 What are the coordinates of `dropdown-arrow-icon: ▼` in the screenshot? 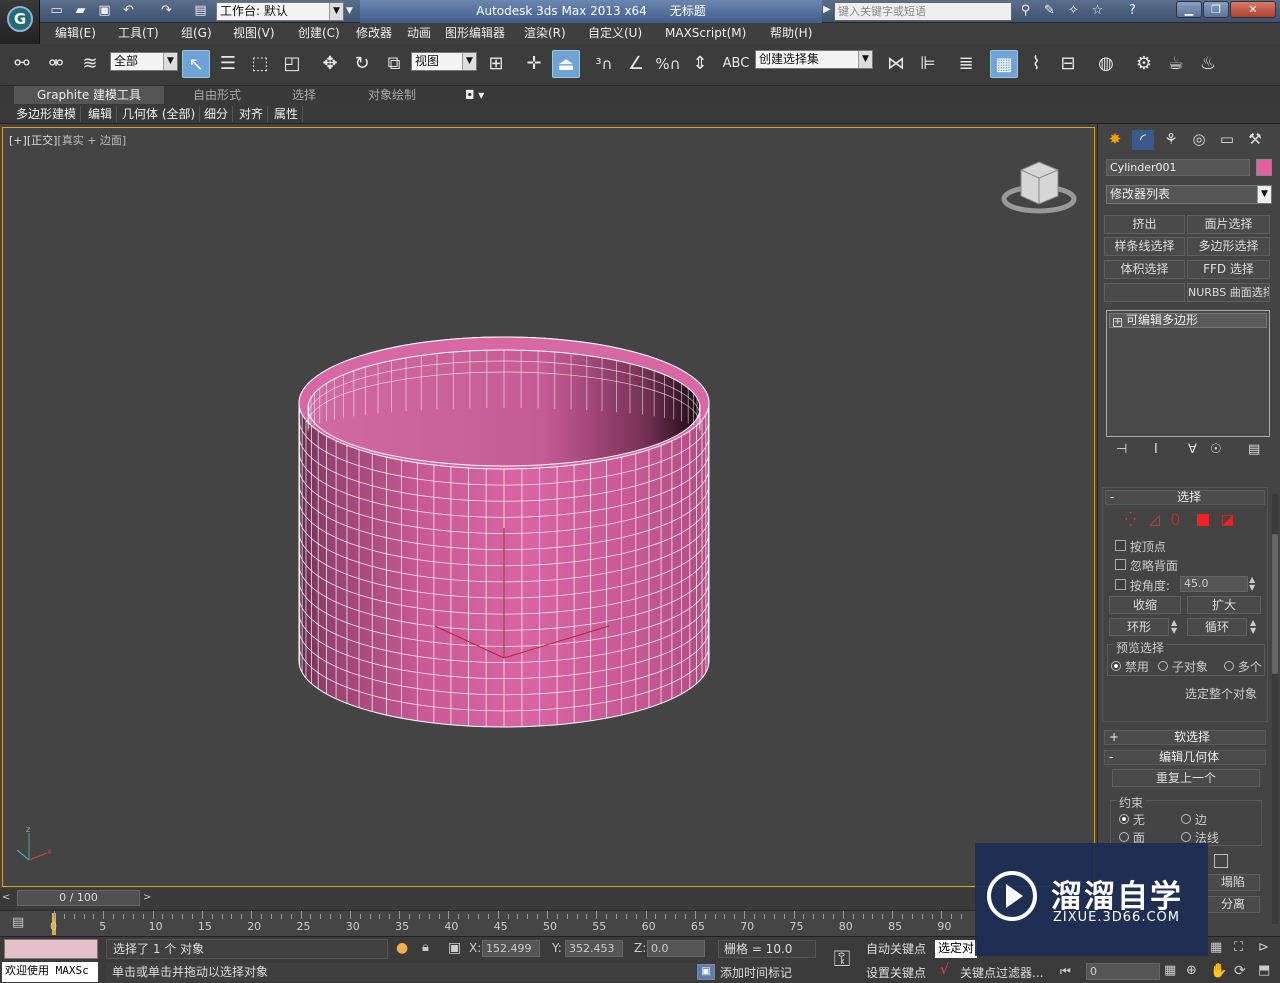 It's located at (352, 11).